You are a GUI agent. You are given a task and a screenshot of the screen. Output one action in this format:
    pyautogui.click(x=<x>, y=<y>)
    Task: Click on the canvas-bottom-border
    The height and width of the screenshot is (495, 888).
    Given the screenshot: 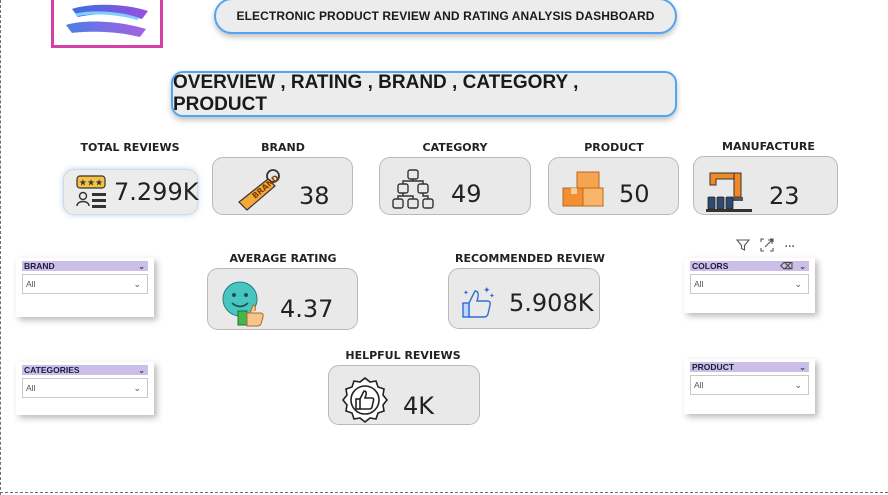 What is the action you would take?
    pyautogui.click(x=444, y=492)
    